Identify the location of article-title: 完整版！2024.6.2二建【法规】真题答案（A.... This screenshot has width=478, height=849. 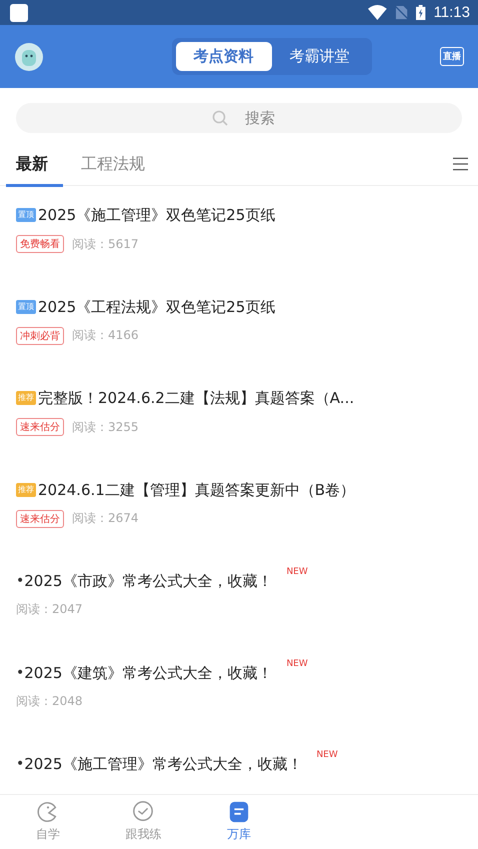
(196, 398).